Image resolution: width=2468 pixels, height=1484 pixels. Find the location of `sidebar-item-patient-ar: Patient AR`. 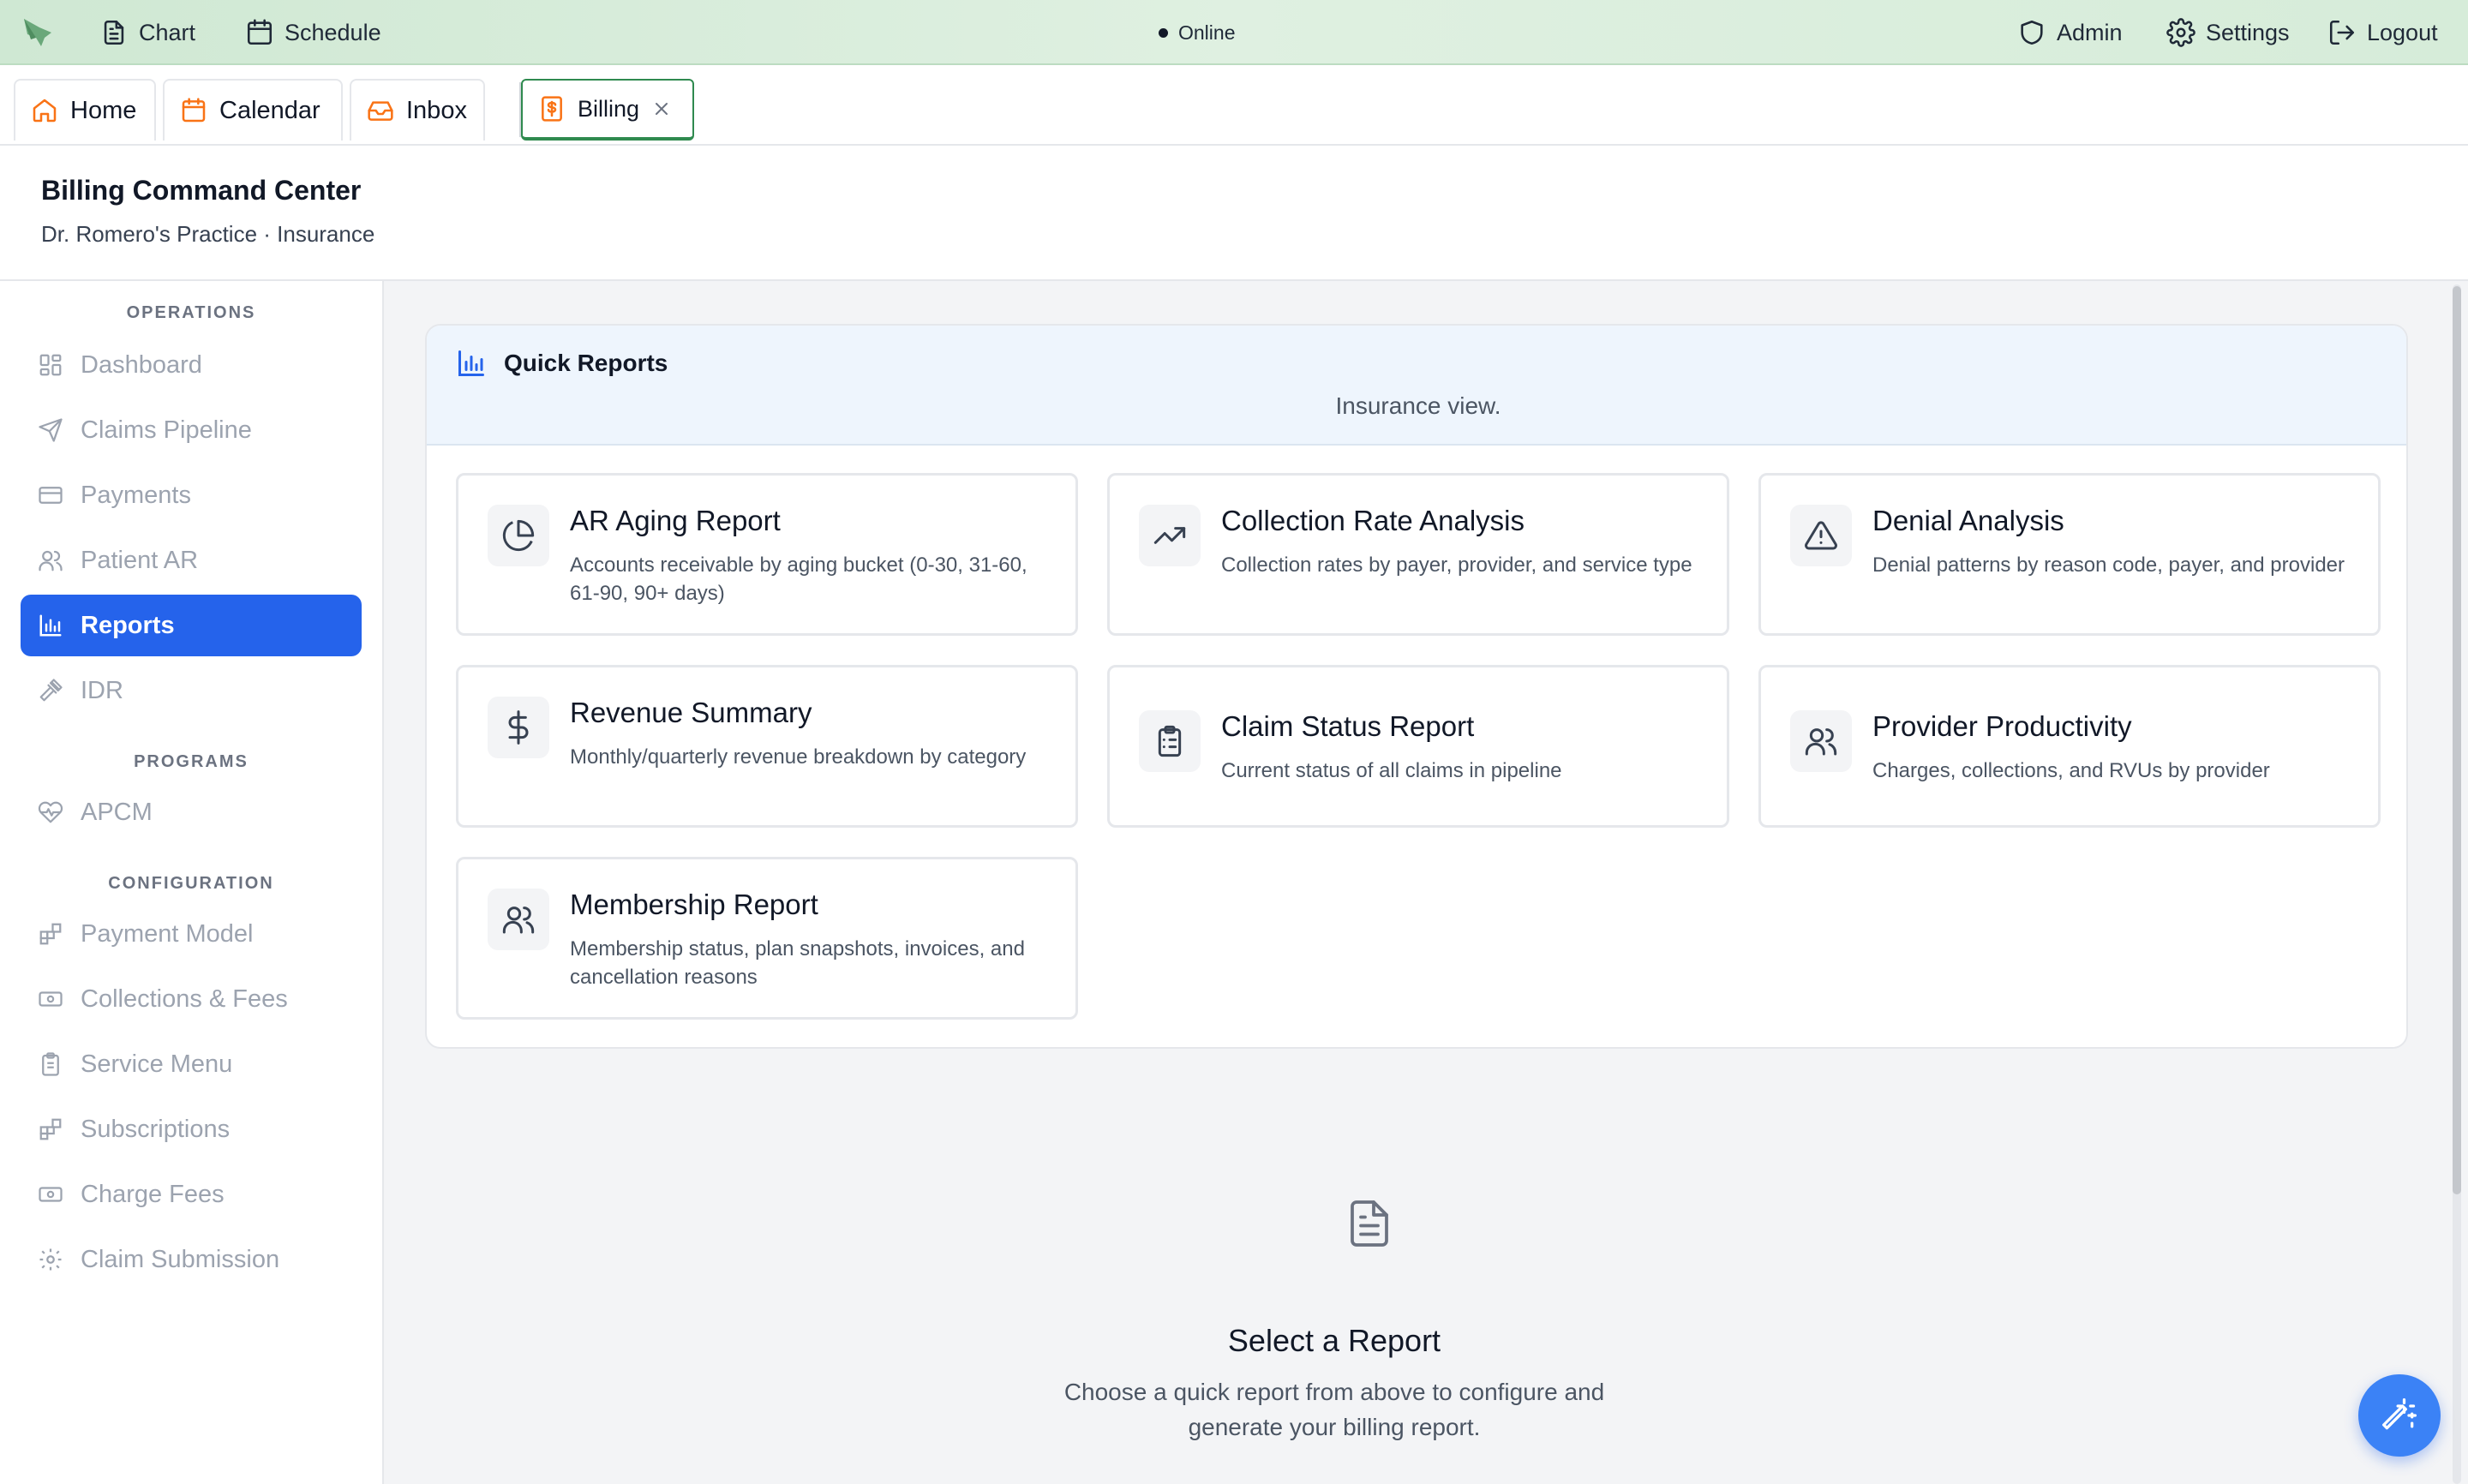

sidebar-item-patient-ar: Patient AR is located at coordinates (191, 560).